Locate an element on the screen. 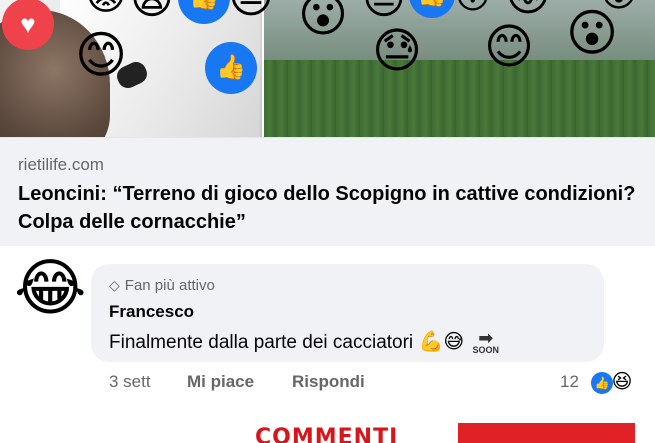 The height and width of the screenshot is (443, 655). reply-button: Rispondi is located at coordinates (328, 382).